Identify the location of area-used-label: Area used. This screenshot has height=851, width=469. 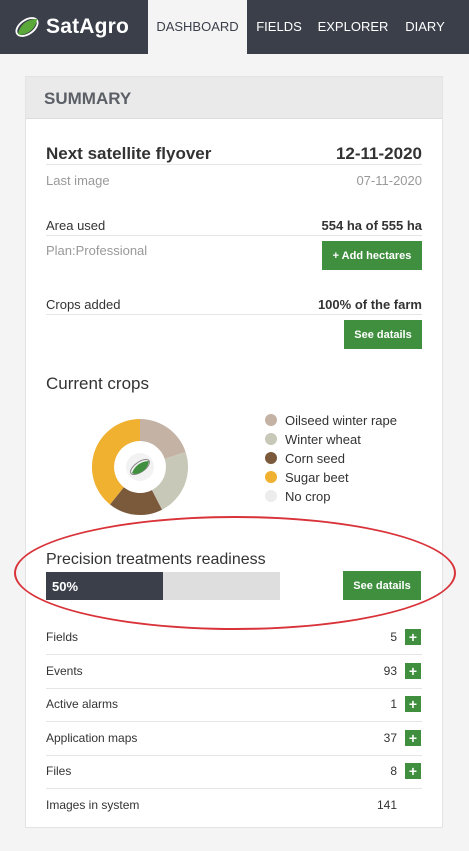
(76, 225).